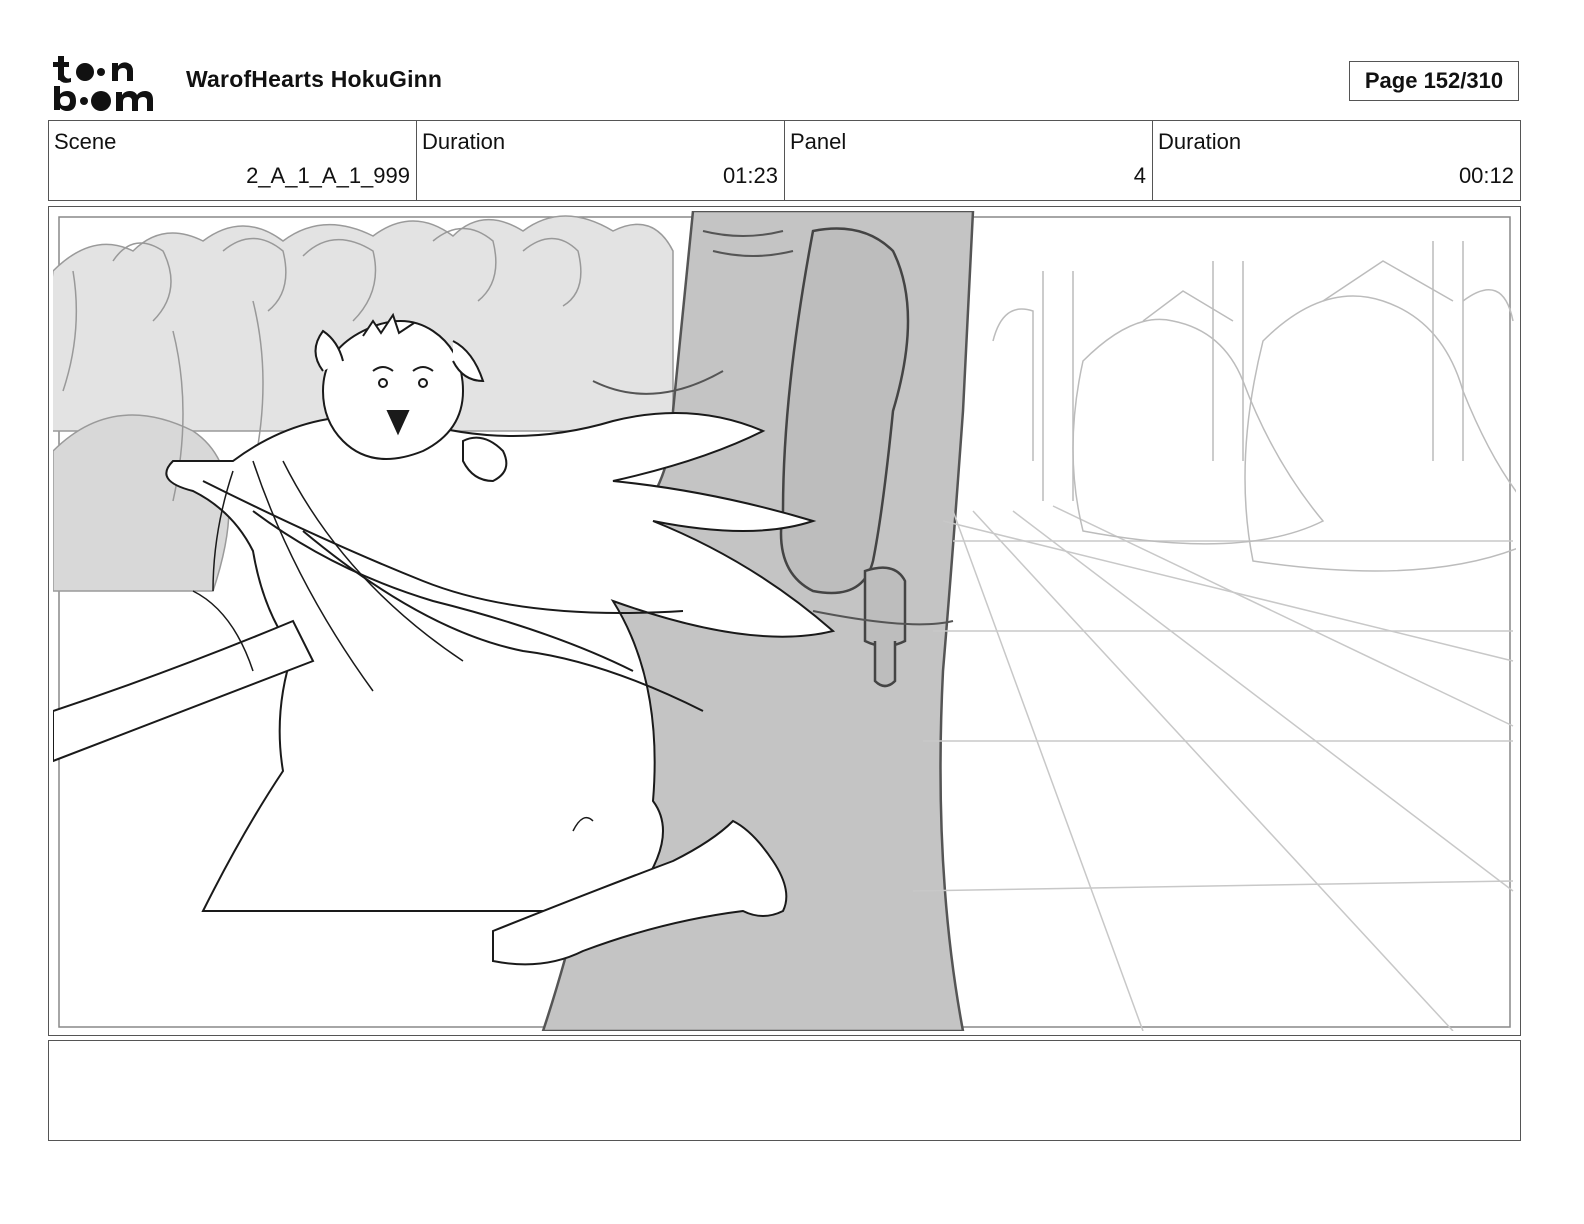 This screenshot has height=1224, width=1584. What do you see at coordinates (750, 175) in the screenshot?
I see `scene-duration-value: 01:23` at bounding box center [750, 175].